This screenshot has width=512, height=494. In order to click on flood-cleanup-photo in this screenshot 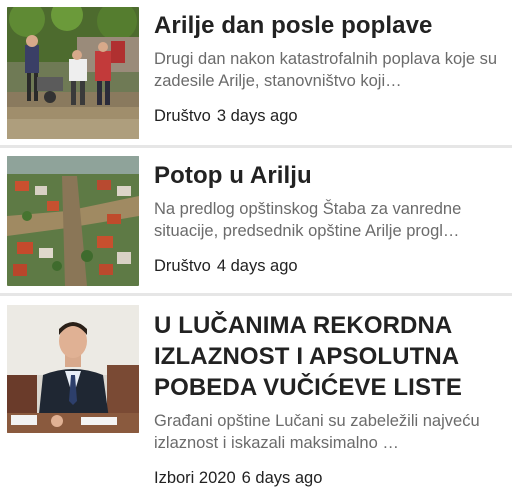, I will do `click(73, 73)`.